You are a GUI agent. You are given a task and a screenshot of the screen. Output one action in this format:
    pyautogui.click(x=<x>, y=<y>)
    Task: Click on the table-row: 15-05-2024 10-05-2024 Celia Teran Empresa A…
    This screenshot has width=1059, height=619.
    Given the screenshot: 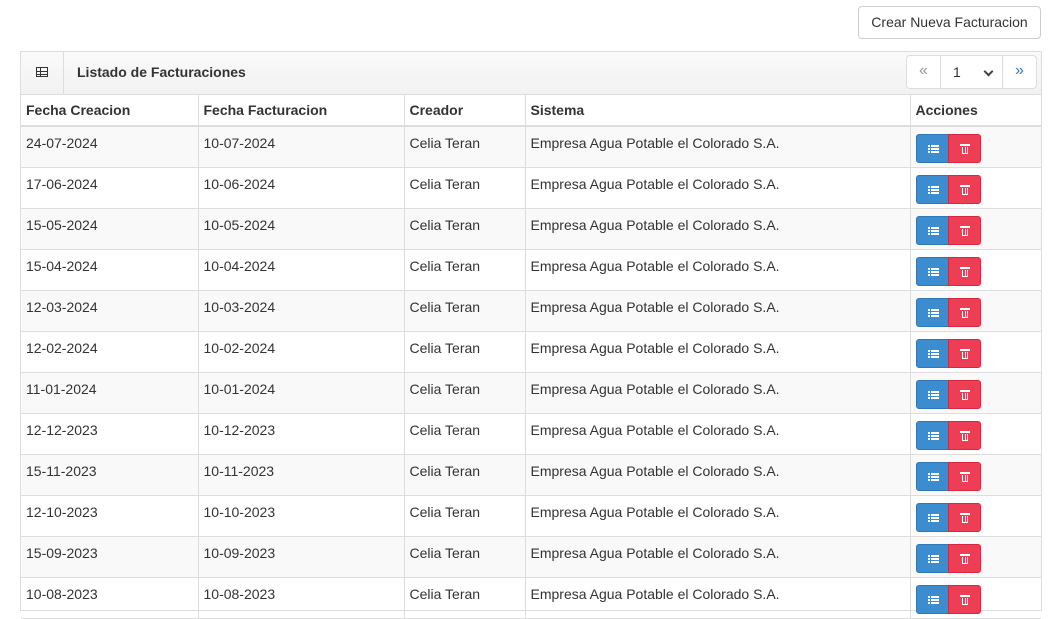 What is the action you would take?
    pyautogui.click(x=531, y=228)
    